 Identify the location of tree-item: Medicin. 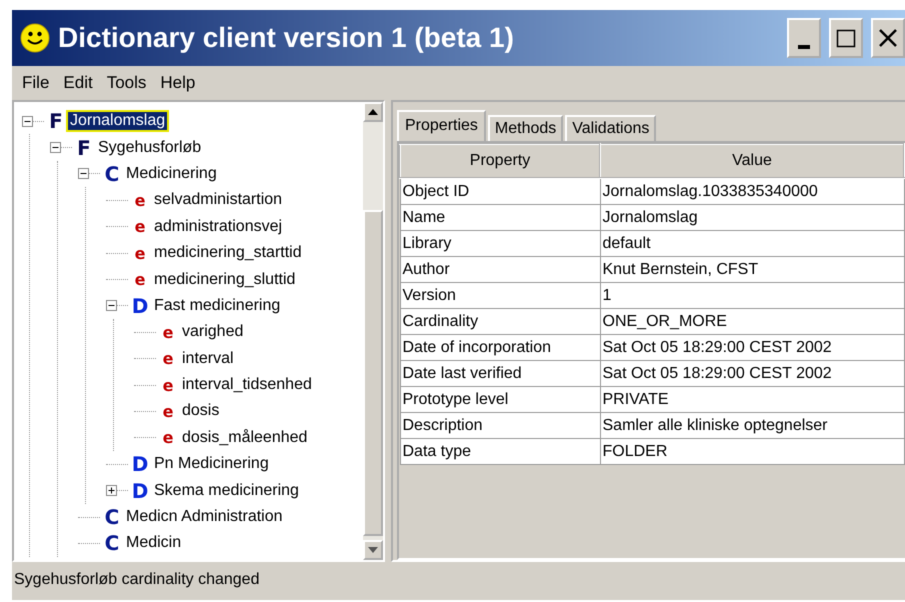
(154, 543).